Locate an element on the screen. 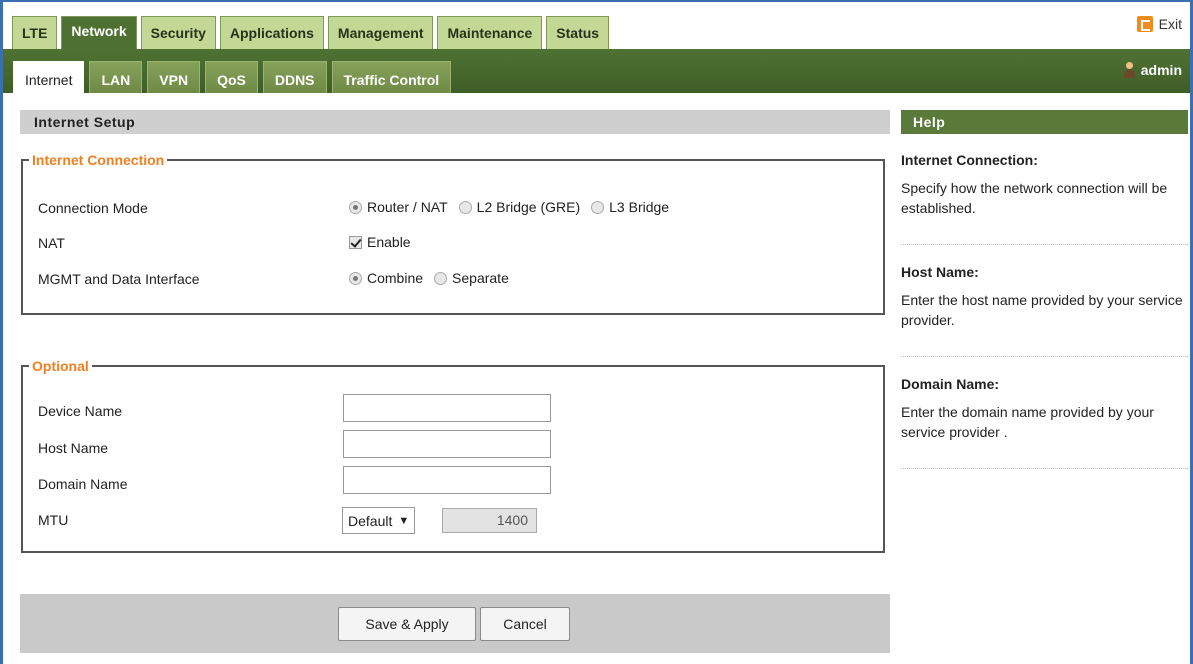  radio-l2-bridge is located at coordinates (465, 207).